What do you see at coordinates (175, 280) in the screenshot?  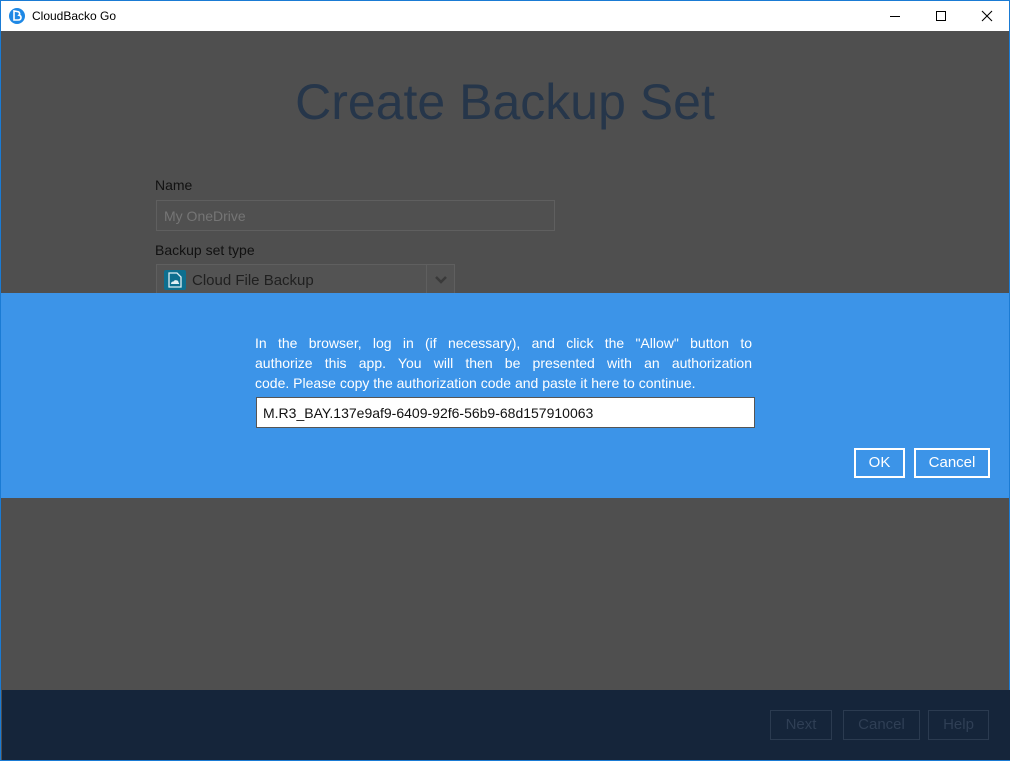 I see `cloud-file-icon` at bounding box center [175, 280].